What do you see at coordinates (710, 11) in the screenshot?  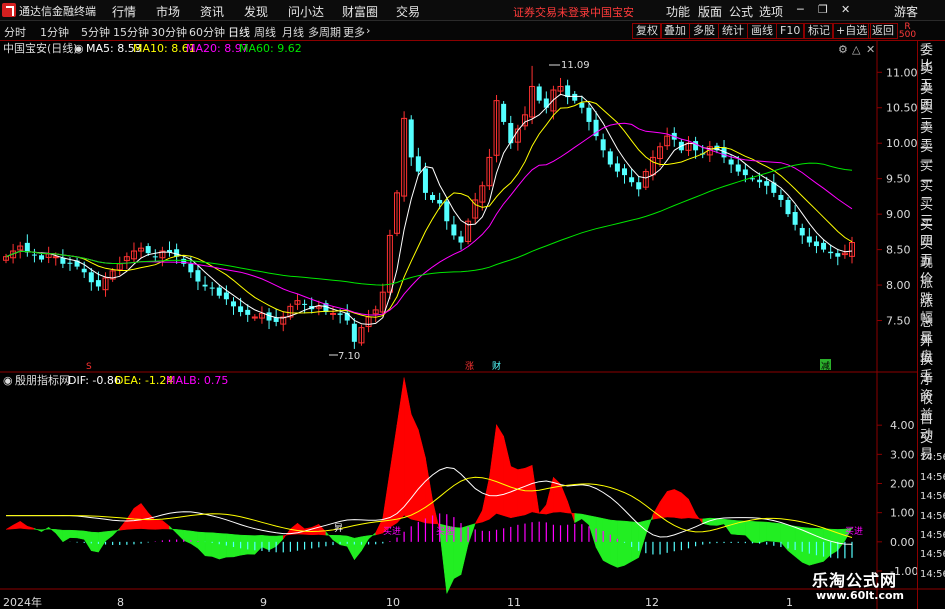 I see `menu-layout: 版面` at bounding box center [710, 11].